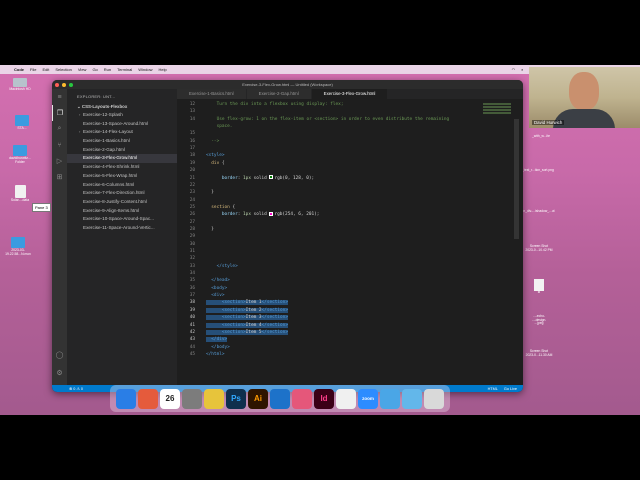  I want to click on file-item: › Exercise-14-Flex-Layout, so click(122, 132).